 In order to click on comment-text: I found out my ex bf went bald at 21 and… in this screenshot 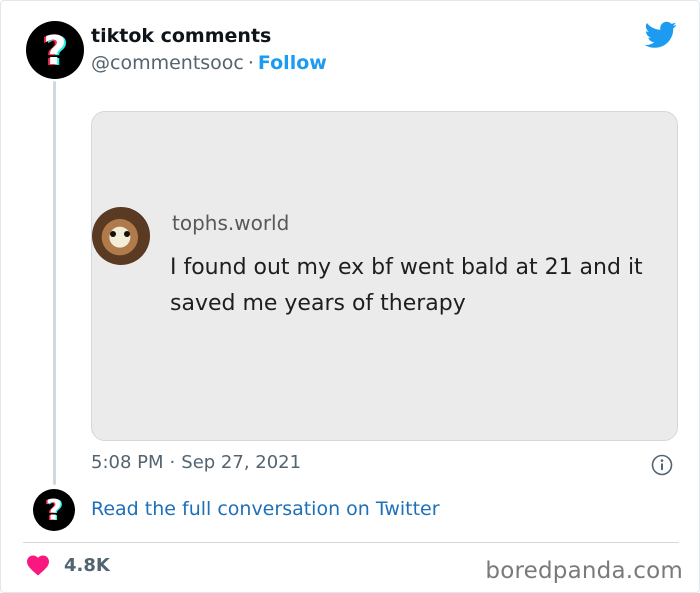, I will do `click(406, 285)`.